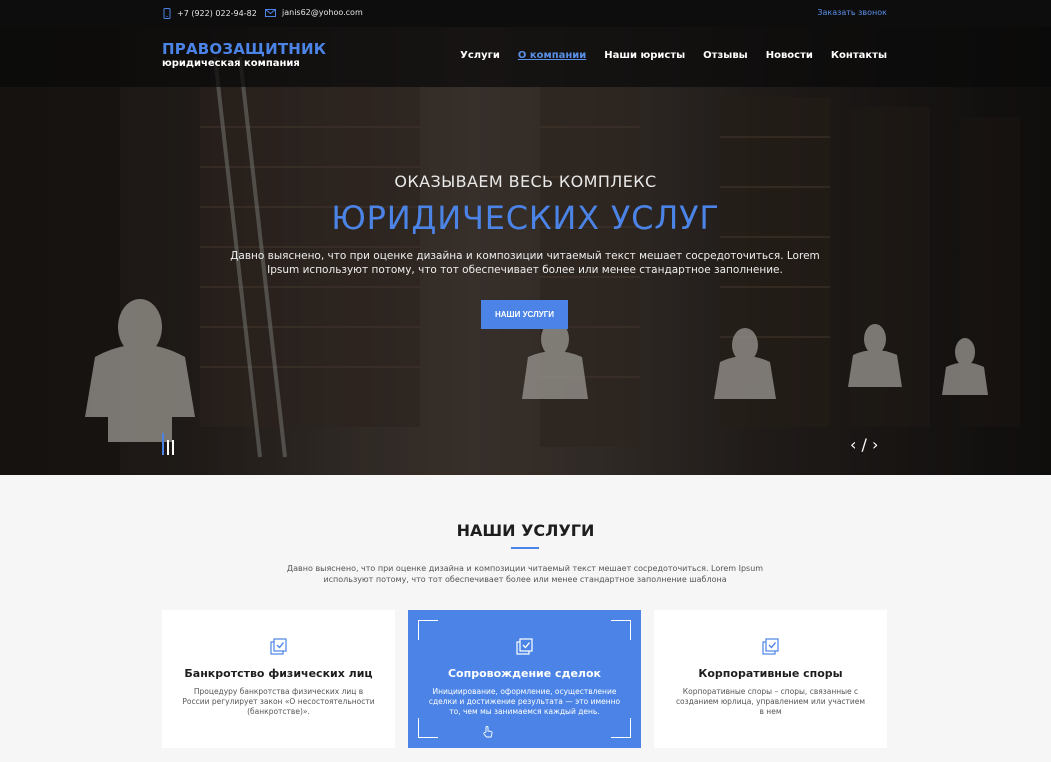 Image resolution: width=1051 pixels, height=762 pixels. What do you see at coordinates (644, 55) in the screenshot?
I see `nav-item-lawyers: Наши юристы` at bounding box center [644, 55].